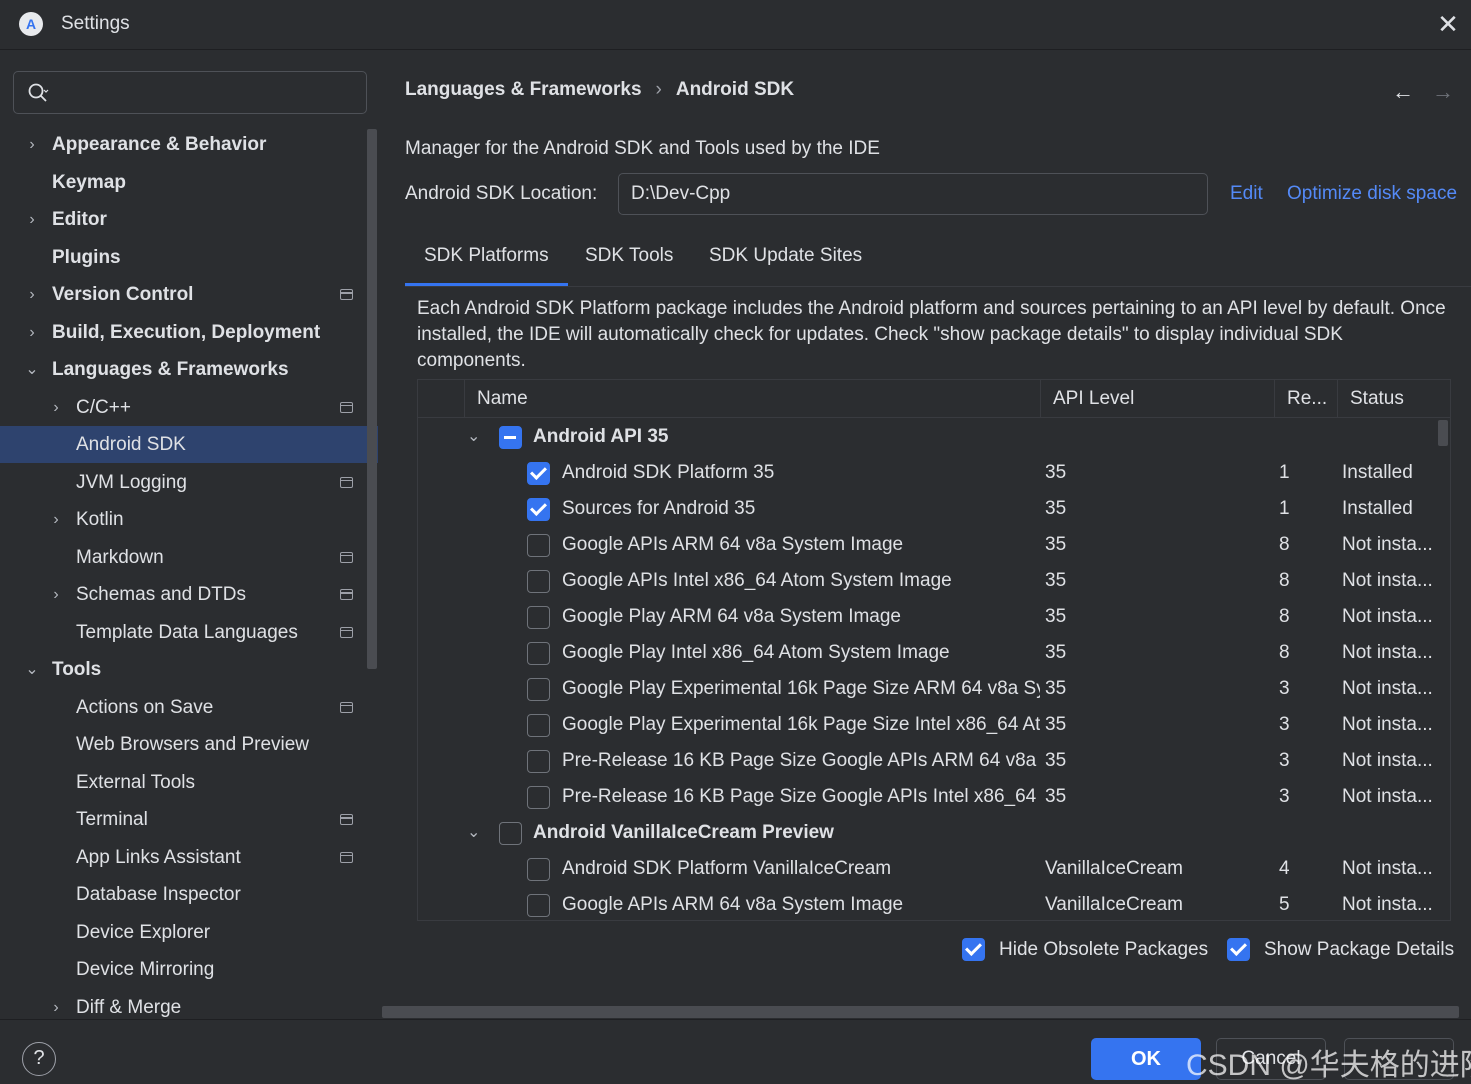  I want to click on table-group-row: ⌄ Android API 35, so click(927, 437).